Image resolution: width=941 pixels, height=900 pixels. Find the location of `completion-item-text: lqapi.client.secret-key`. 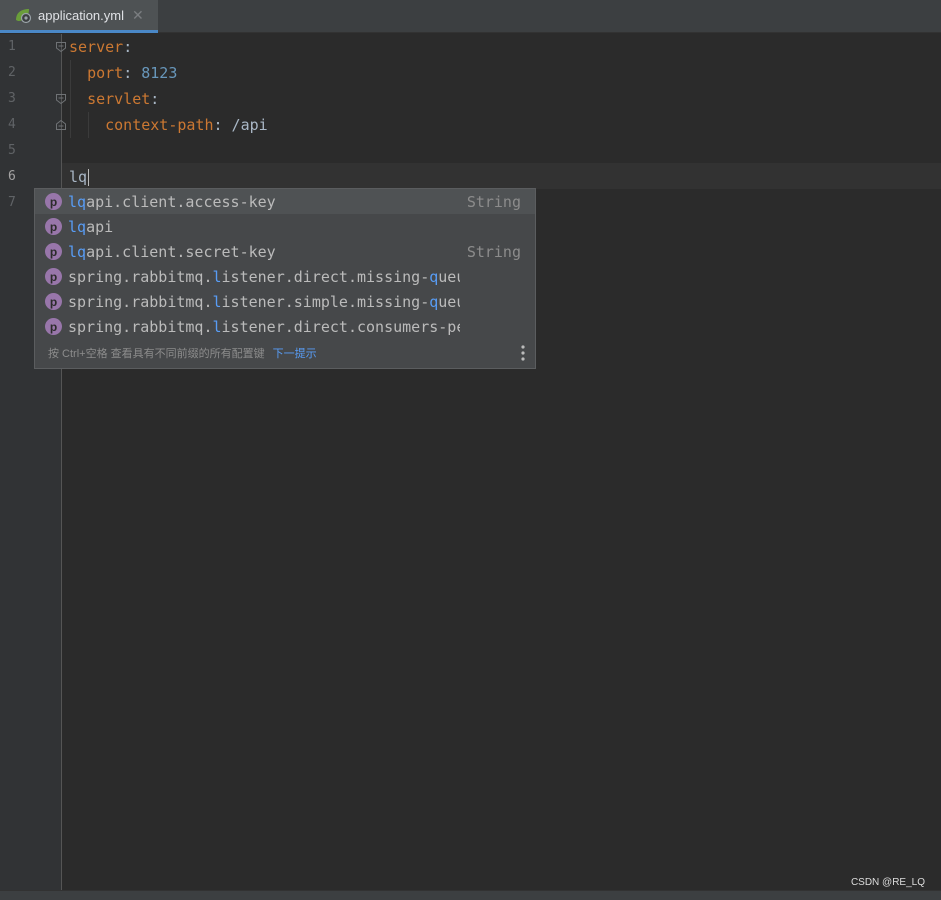

completion-item-text: lqapi.client.secret-key is located at coordinates (172, 251).